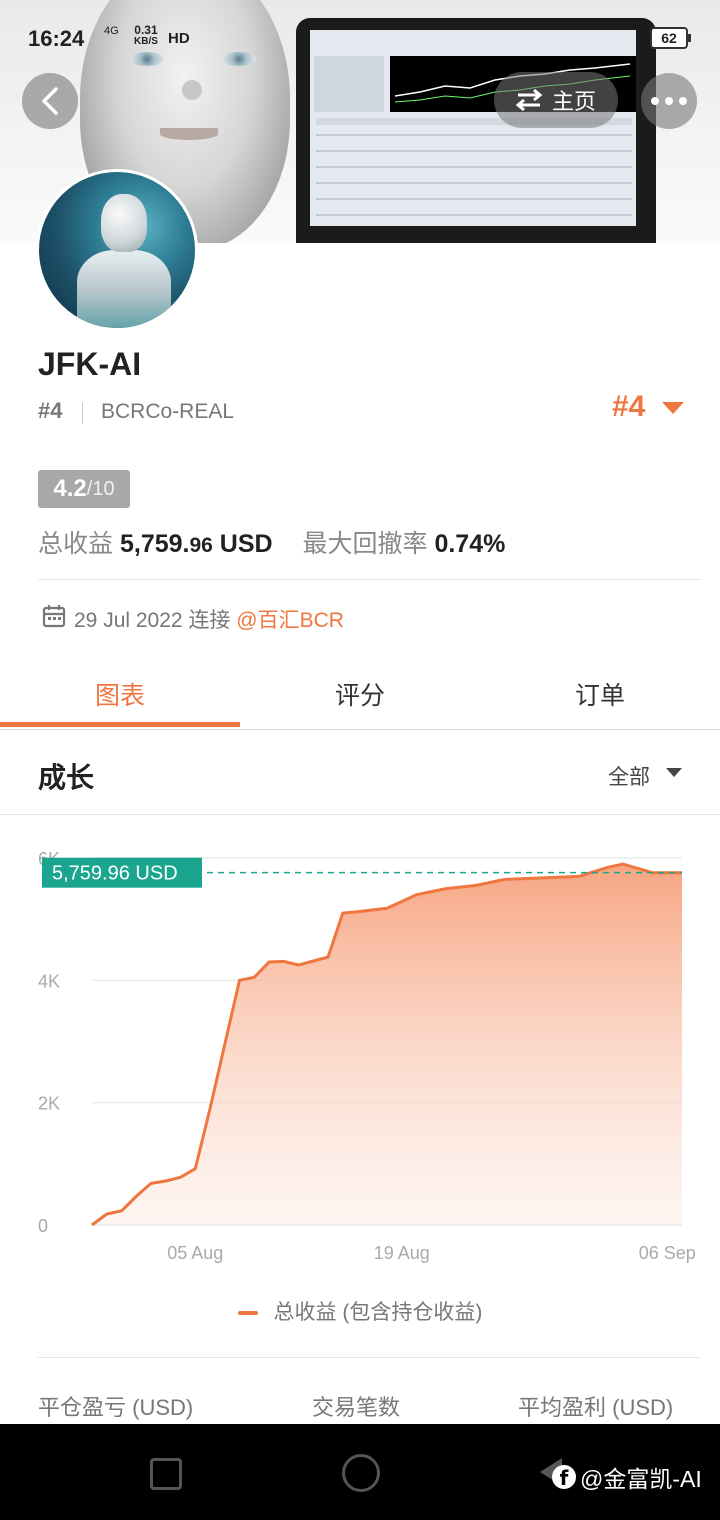 The width and height of the screenshot is (720, 1520). What do you see at coordinates (365, 544) in the screenshot?
I see `drawdown-label: 最大回撤率` at bounding box center [365, 544].